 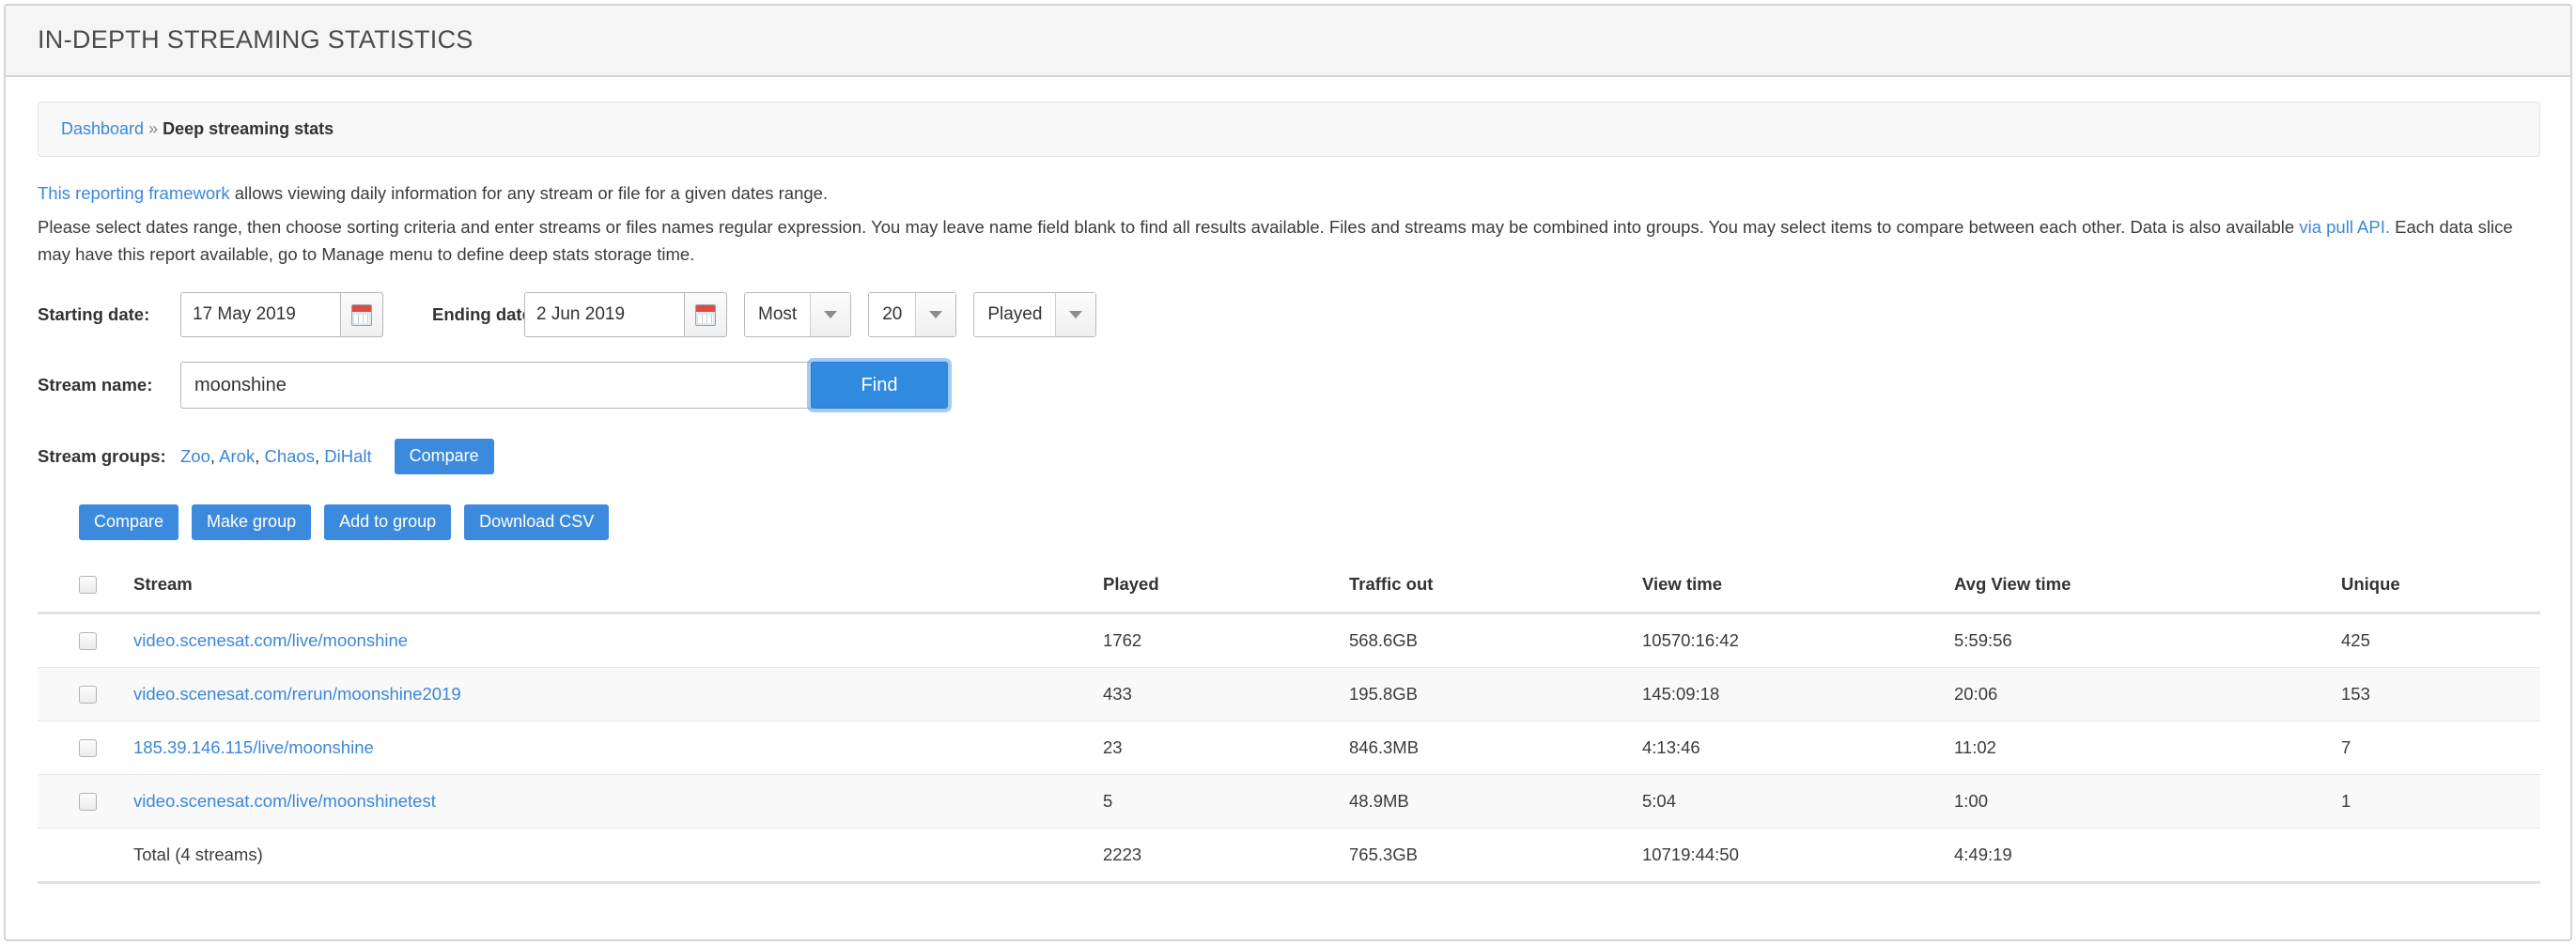 I want to click on row-played: 5, so click(x=1220, y=801).